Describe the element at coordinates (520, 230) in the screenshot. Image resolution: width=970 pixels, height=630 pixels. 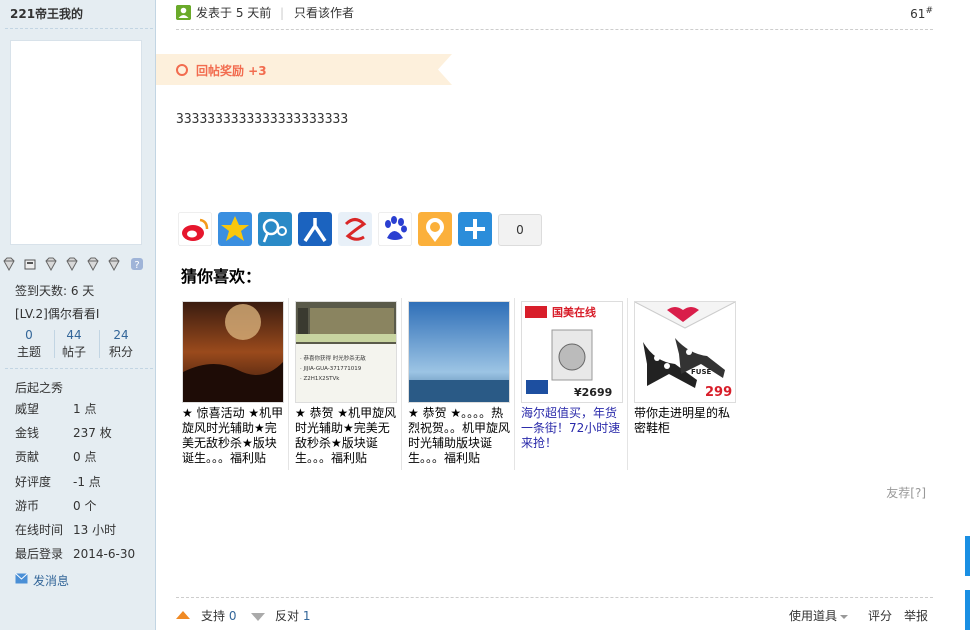
I see `share-count: 0` at that location.